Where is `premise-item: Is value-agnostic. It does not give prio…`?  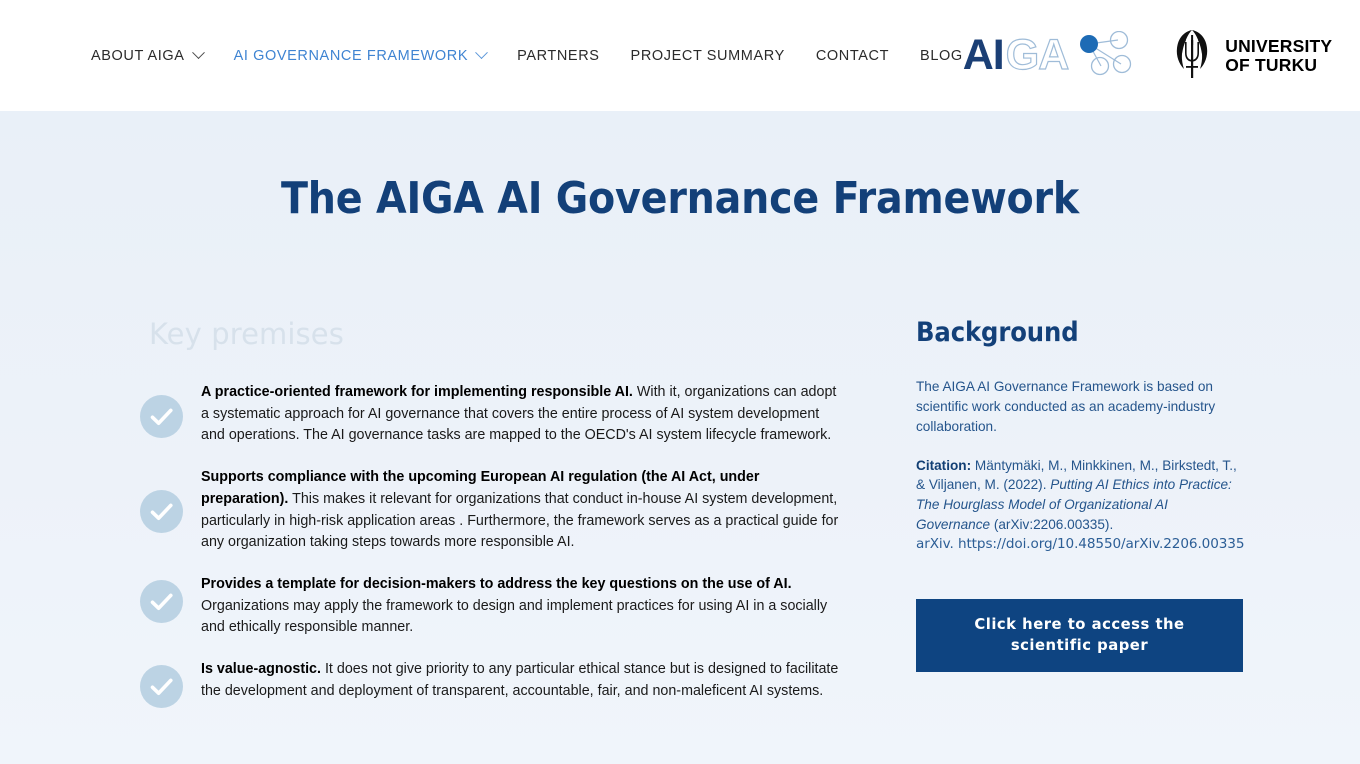 premise-item: Is value-agnostic. It does not give prio… is located at coordinates (490, 684).